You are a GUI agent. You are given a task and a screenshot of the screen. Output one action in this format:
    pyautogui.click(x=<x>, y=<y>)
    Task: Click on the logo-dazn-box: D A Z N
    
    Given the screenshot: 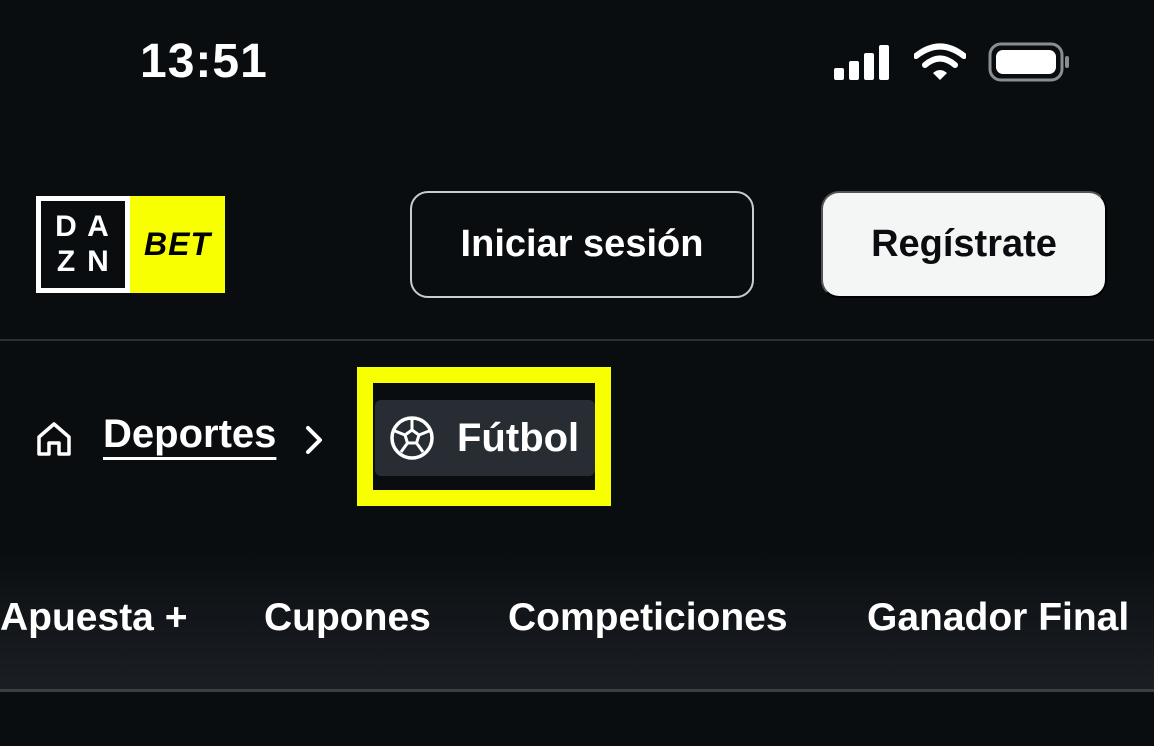 What is the action you would take?
    pyautogui.click(x=83, y=244)
    